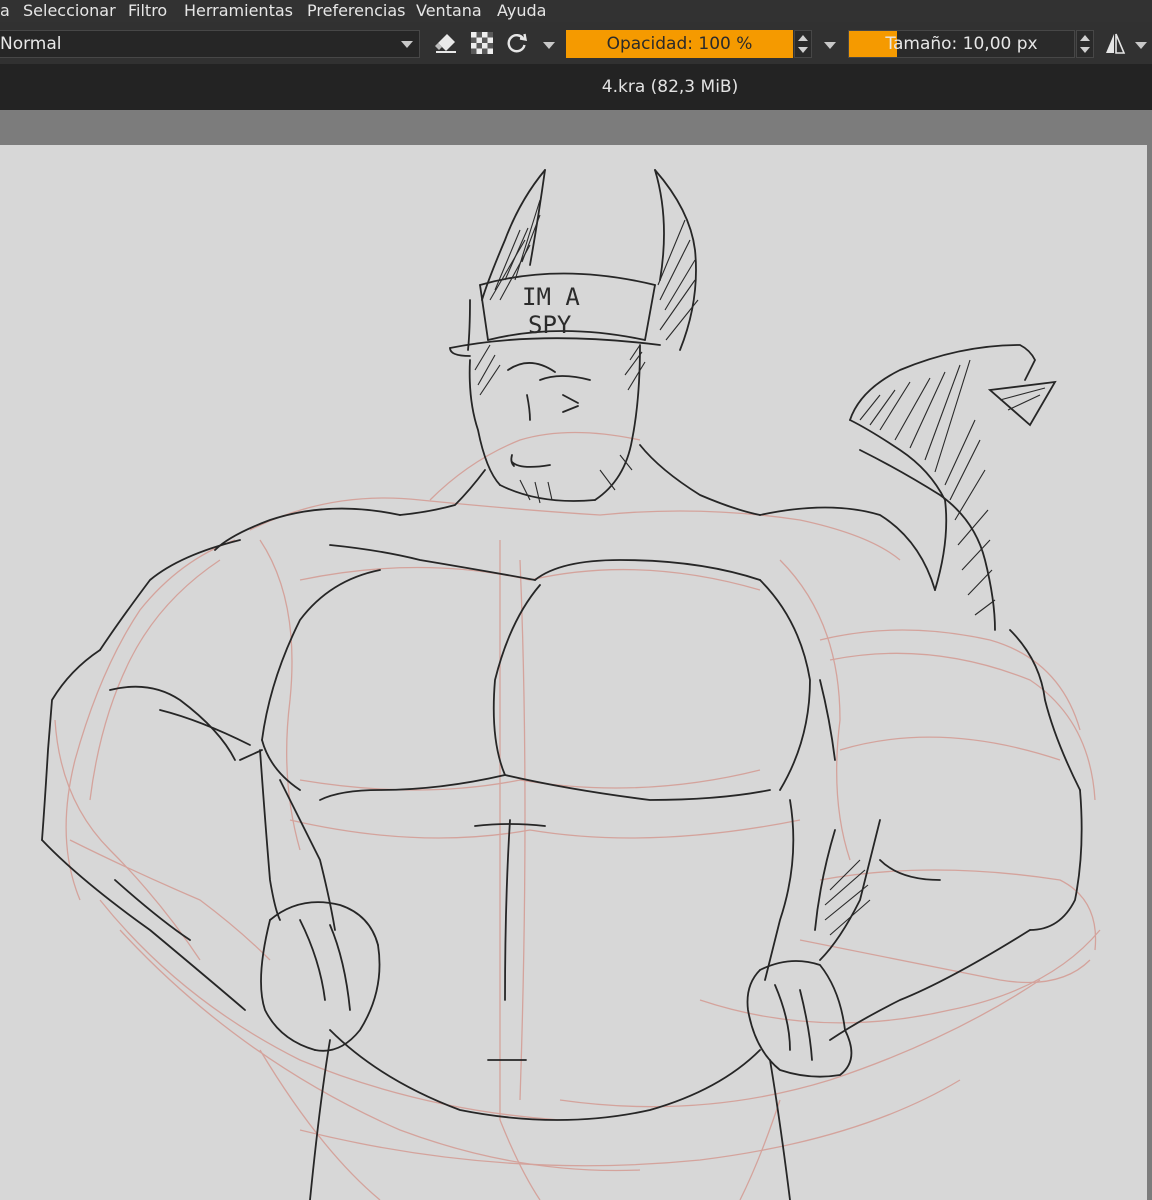 This screenshot has width=1152, height=1200. What do you see at coordinates (670, 87) in the screenshot?
I see `document-title: 4.kra (82,3 MiB)` at bounding box center [670, 87].